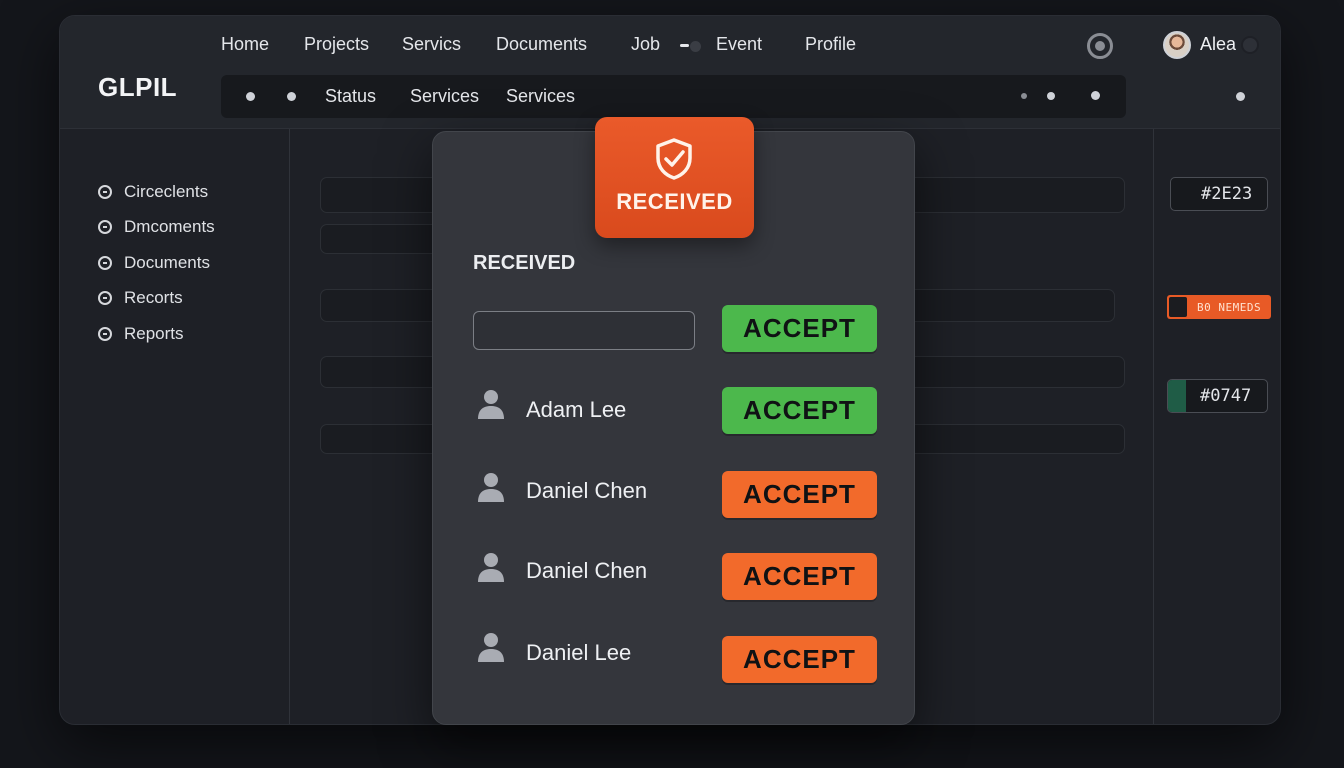 This screenshot has width=1344, height=768. Describe the element at coordinates (1216, 426) in the screenshot. I see `right-panel: #2E23 B0 NEMEDS #0747` at that location.